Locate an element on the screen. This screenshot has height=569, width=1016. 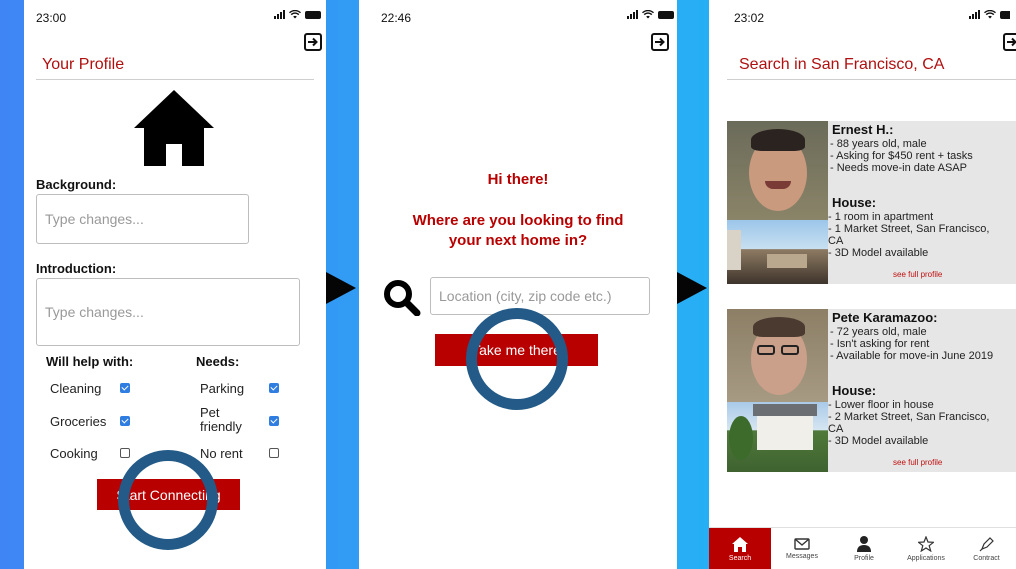
status-time: 23:02 is located at coordinates (749, 18).